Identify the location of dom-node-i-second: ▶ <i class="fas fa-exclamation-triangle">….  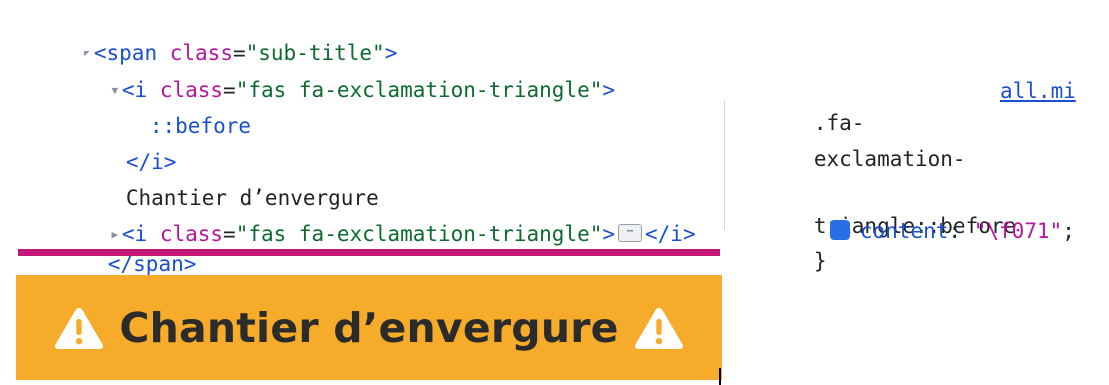
(364, 216).